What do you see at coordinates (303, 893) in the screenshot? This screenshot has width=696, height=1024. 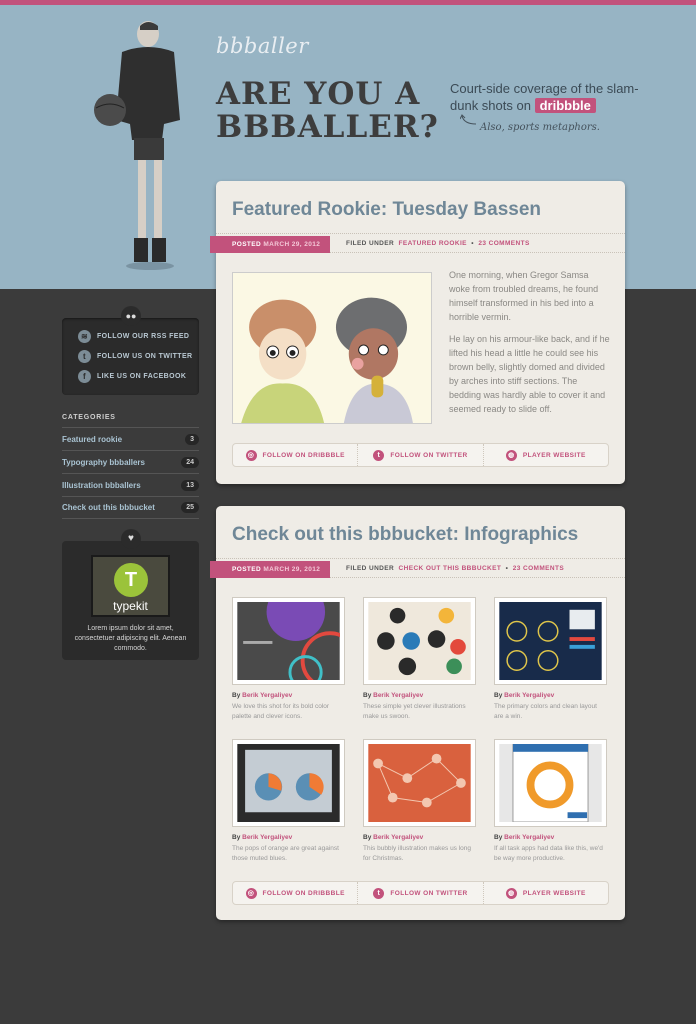 I see `follow-dribbble-label: FOLLOW ON DRIBBBLE` at bounding box center [303, 893].